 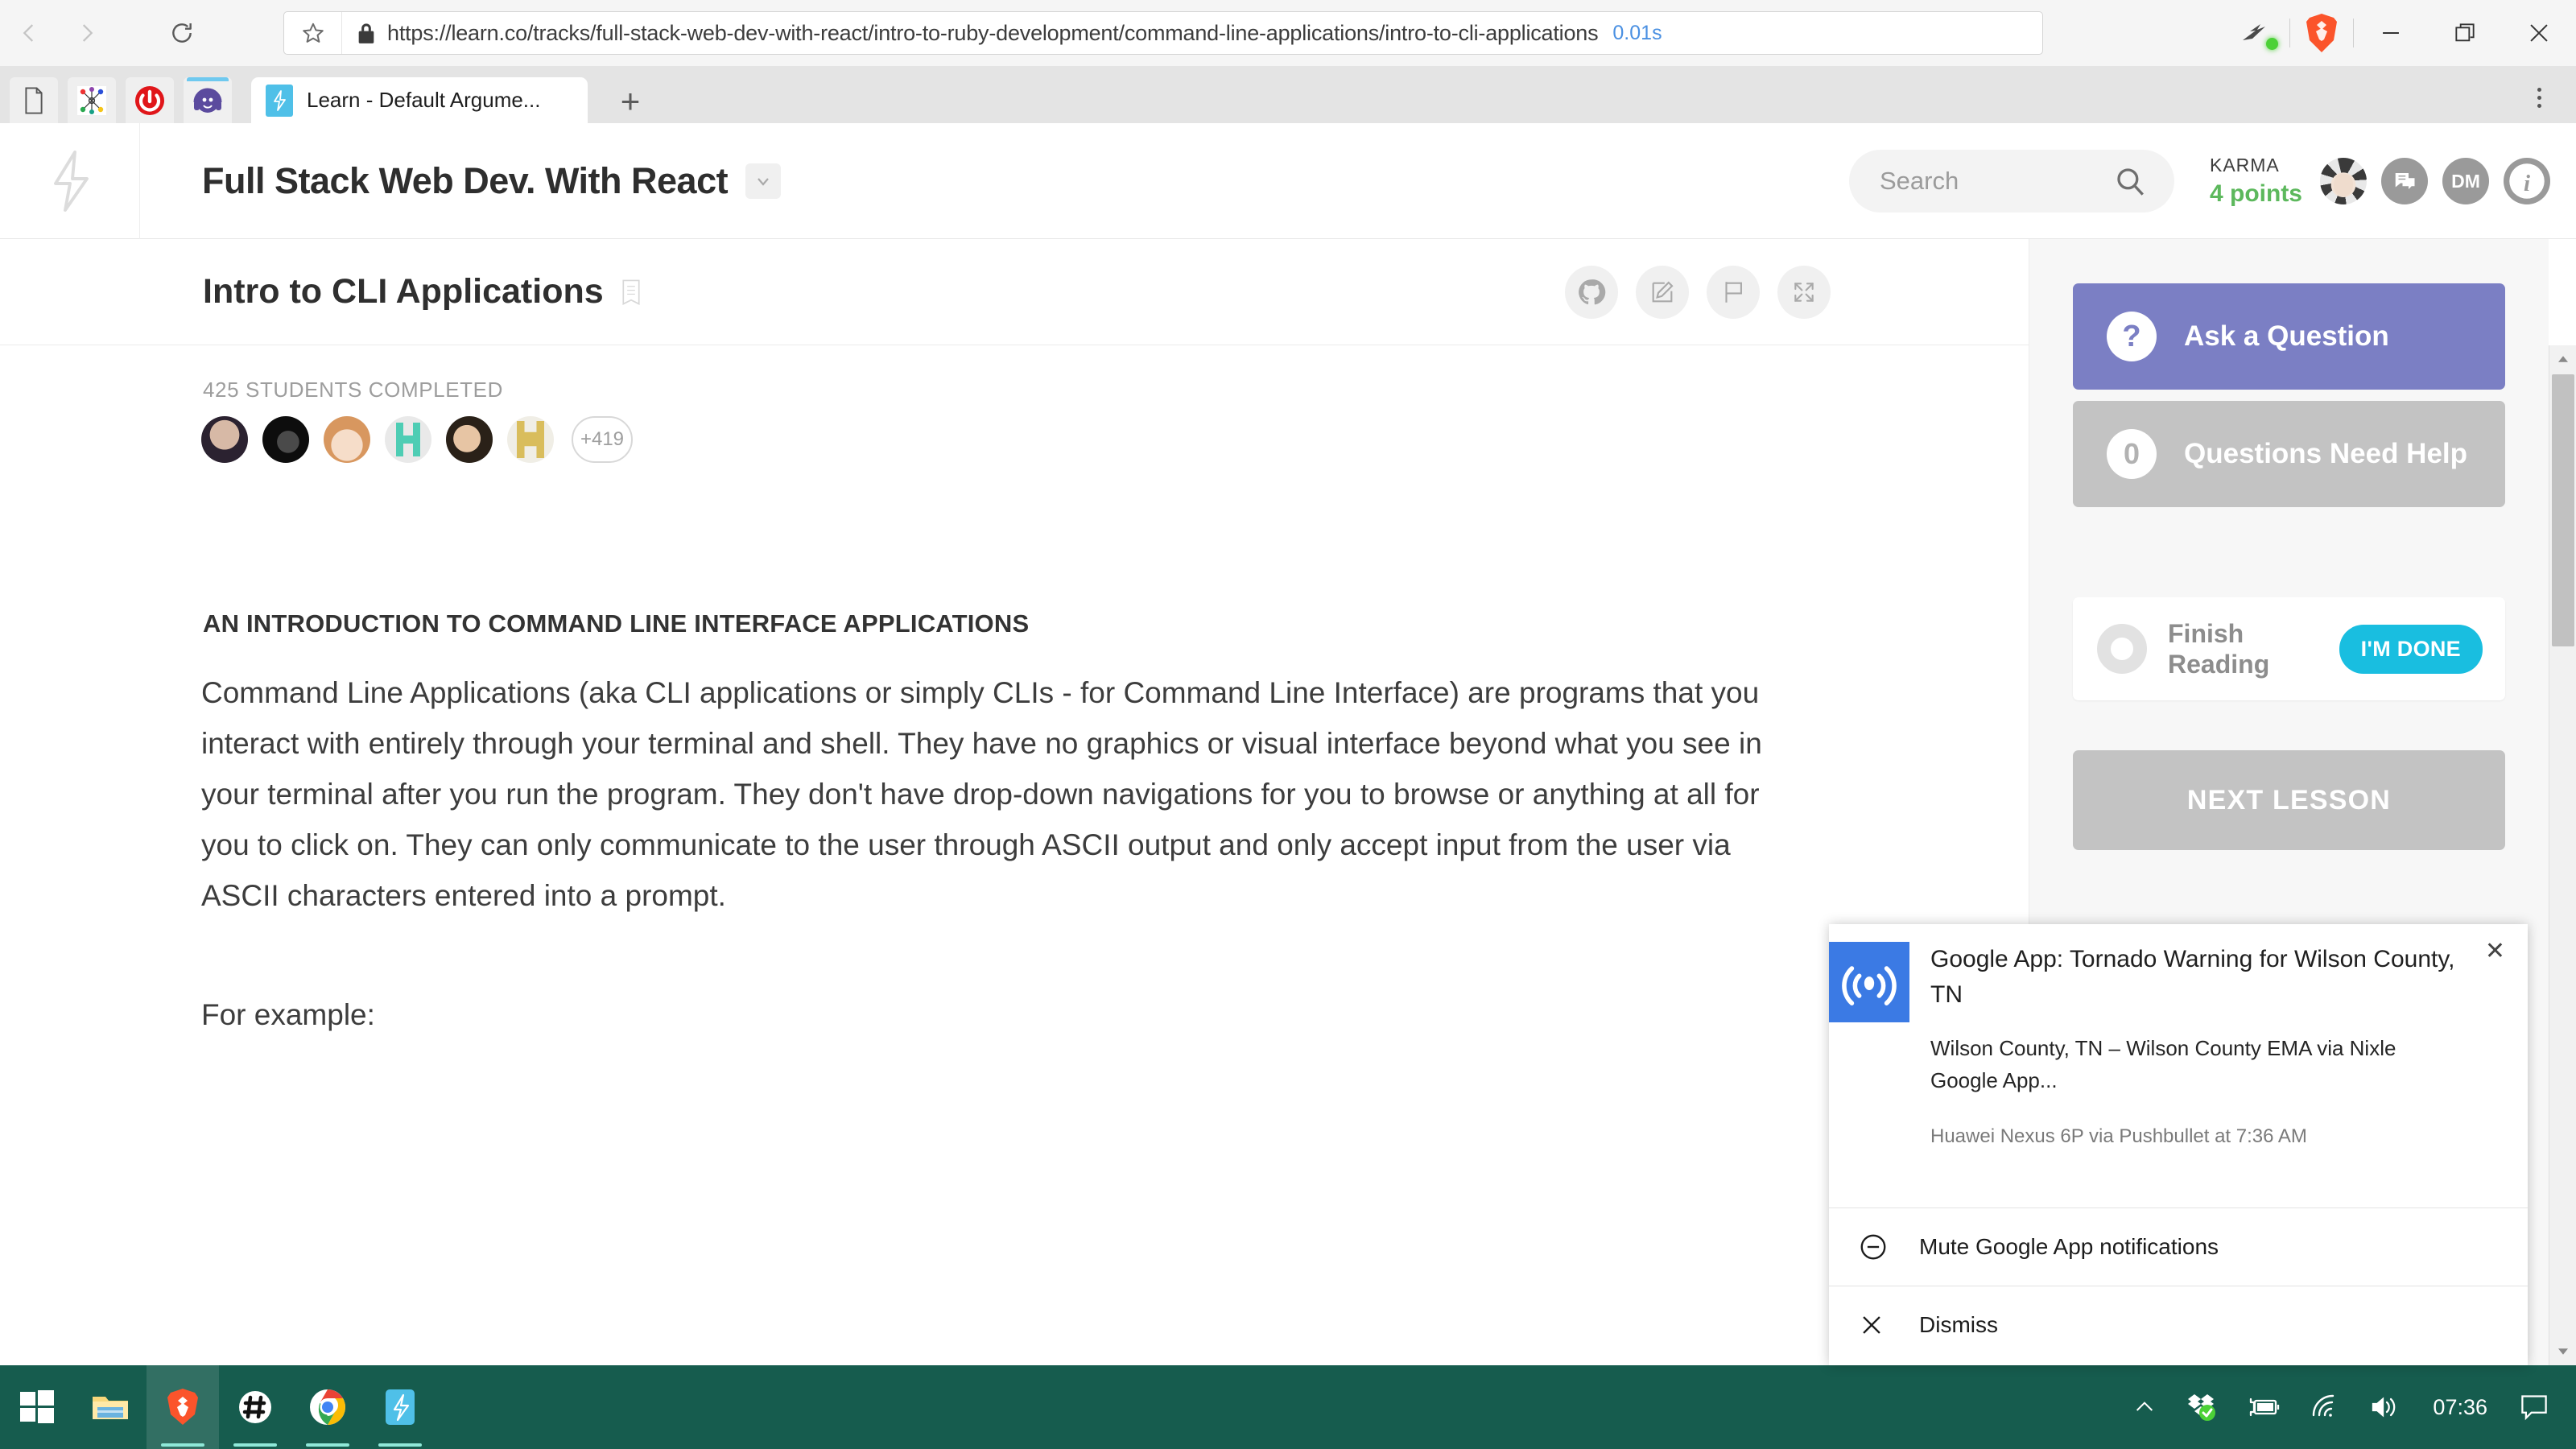 What do you see at coordinates (2391, 33) in the screenshot?
I see `minimize-window-button` at bounding box center [2391, 33].